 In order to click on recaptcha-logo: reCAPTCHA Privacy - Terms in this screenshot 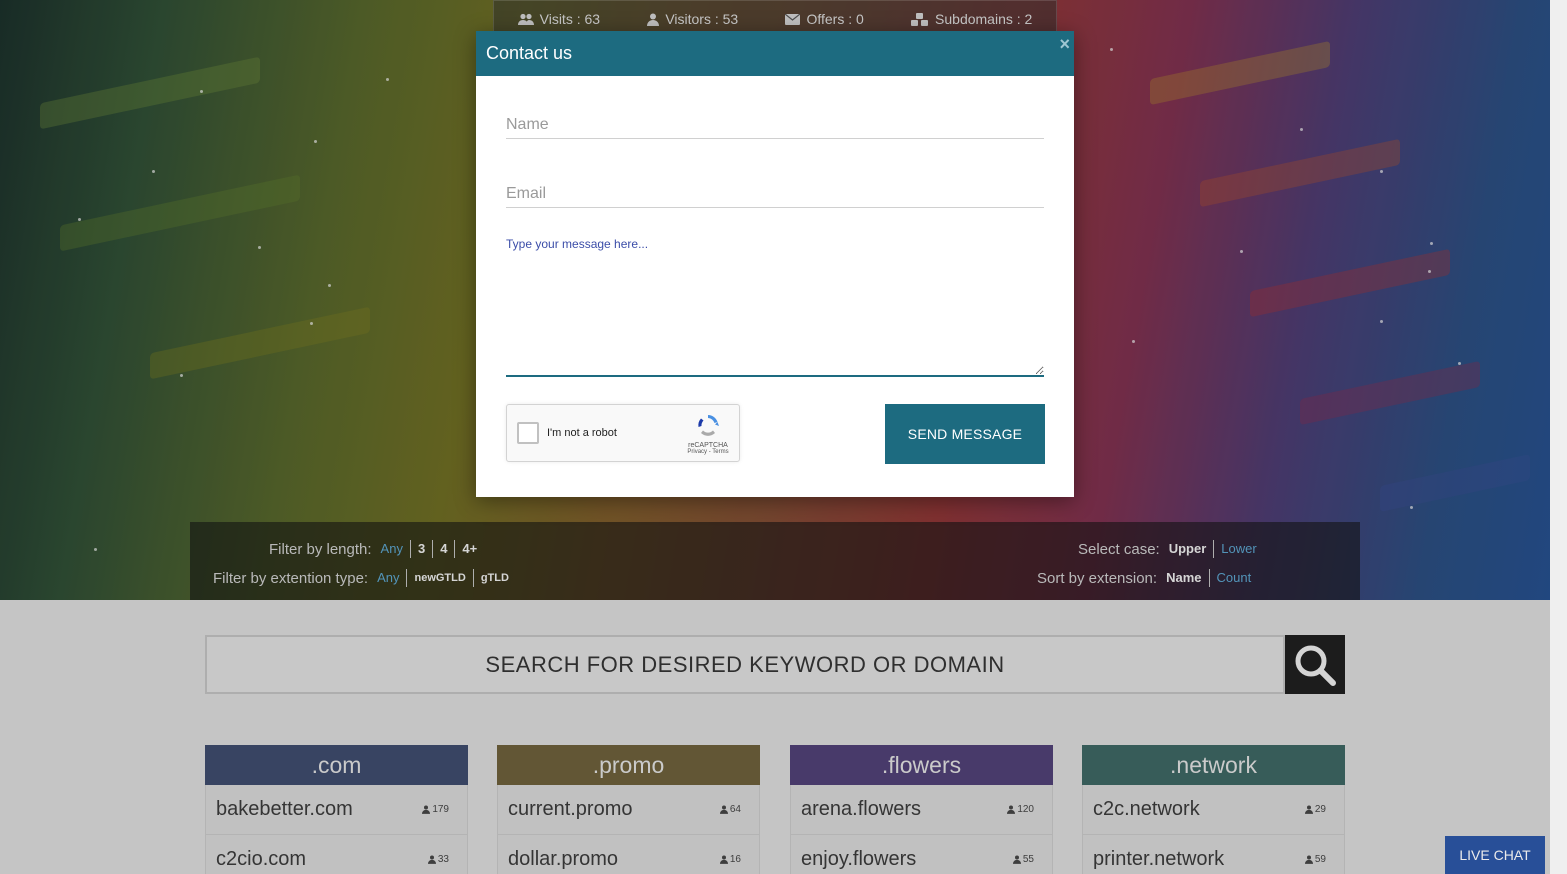, I will do `click(708, 434)`.